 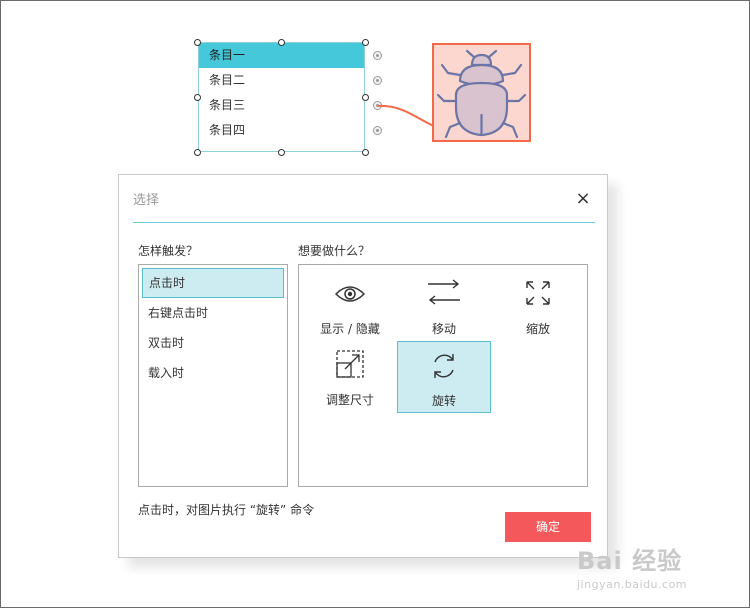 What do you see at coordinates (281, 55) in the screenshot?
I see `list-item: 条目一` at bounding box center [281, 55].